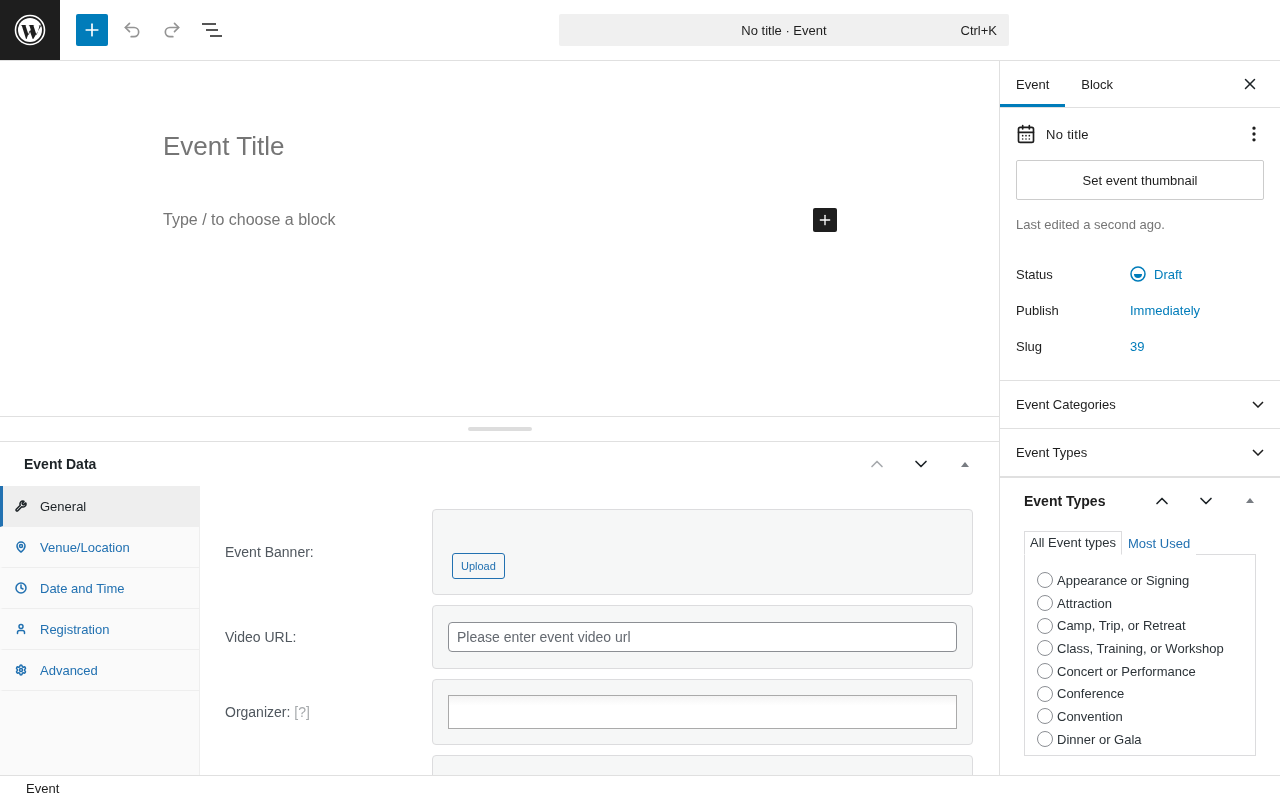 The image size is (1280, 800). Describe the element at coordinates (1026, 134) in the screenshot. I see `calendar-icon` at that location.